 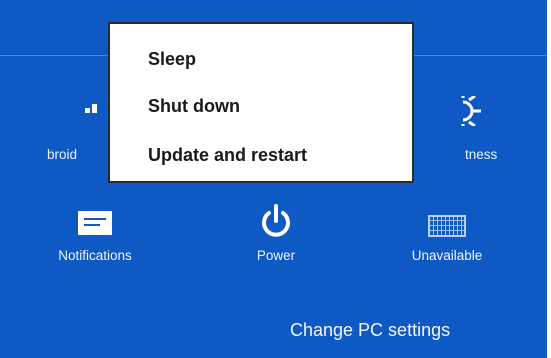 I want to click on keyboard-label: Unavailable, so click(x=447, y=255).